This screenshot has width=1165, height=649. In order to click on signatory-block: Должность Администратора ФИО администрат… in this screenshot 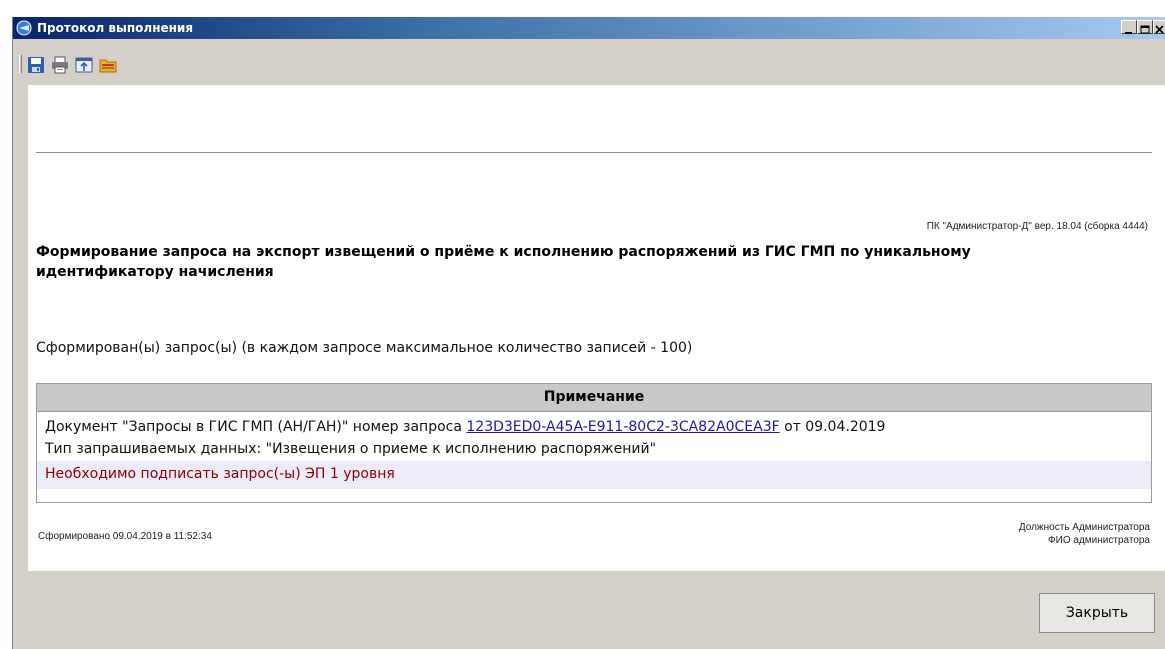, I will do `click(1084, 534)`.